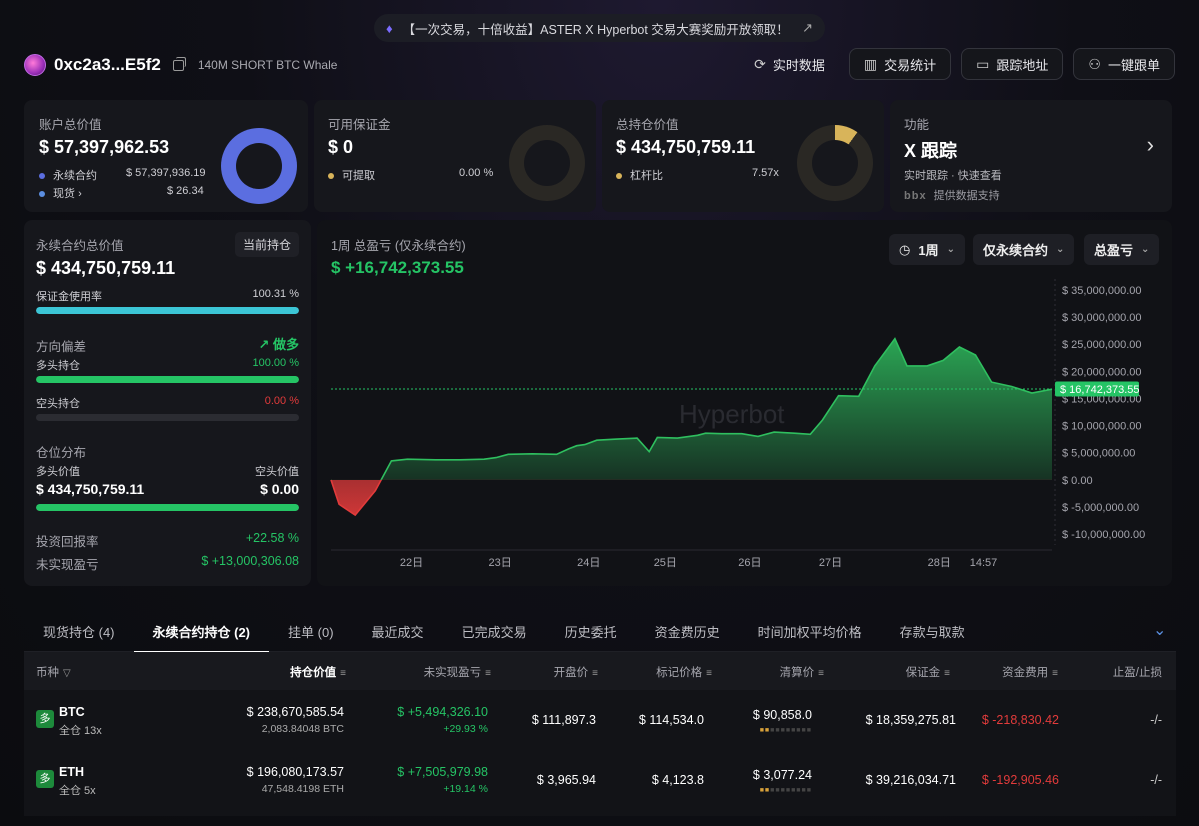 The image size is (1199, 826). I want to click on column-header-7: 资金费用 ≡, so click(1030, 672).